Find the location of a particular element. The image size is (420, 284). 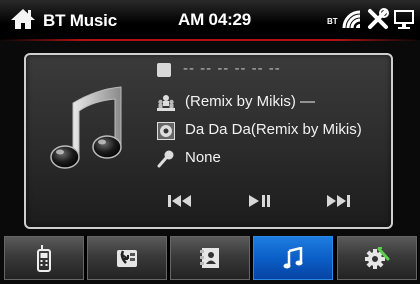

status-bar: BT Music AM 04:29 BT is located at coordinates (210, 20).